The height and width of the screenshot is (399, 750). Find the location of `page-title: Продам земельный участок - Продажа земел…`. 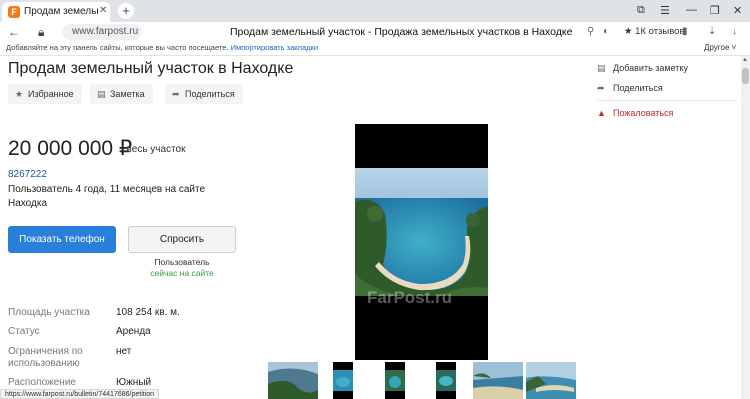

page-title: Продам земельный участок - Продажа земел… is located at coordinates (401, 32).